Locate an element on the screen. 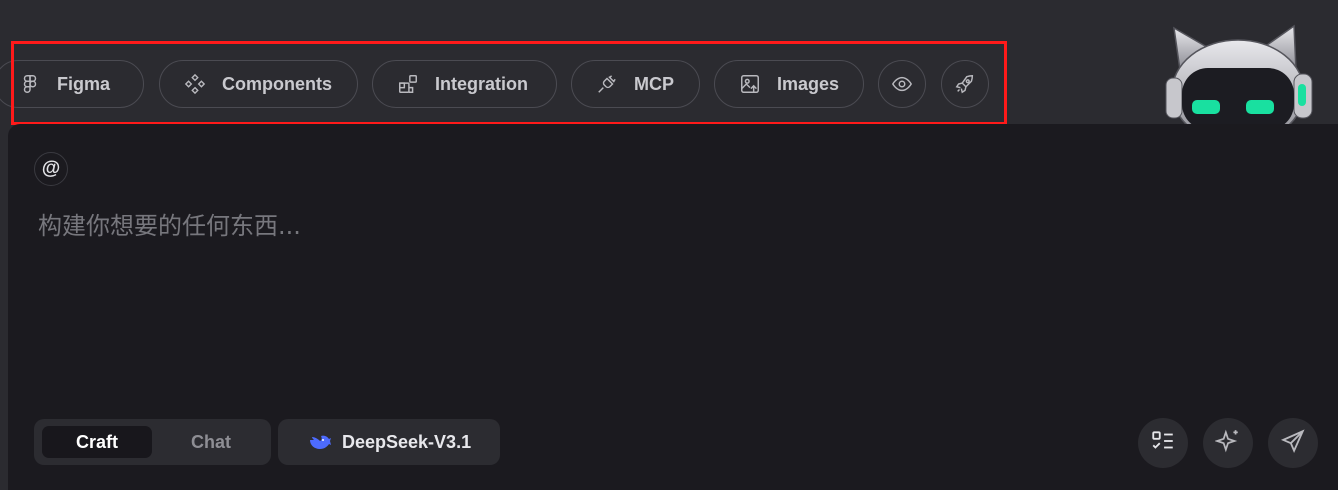 This screenshot has height=490, width=1338. prompt-input is located at coordinates (638, 226).